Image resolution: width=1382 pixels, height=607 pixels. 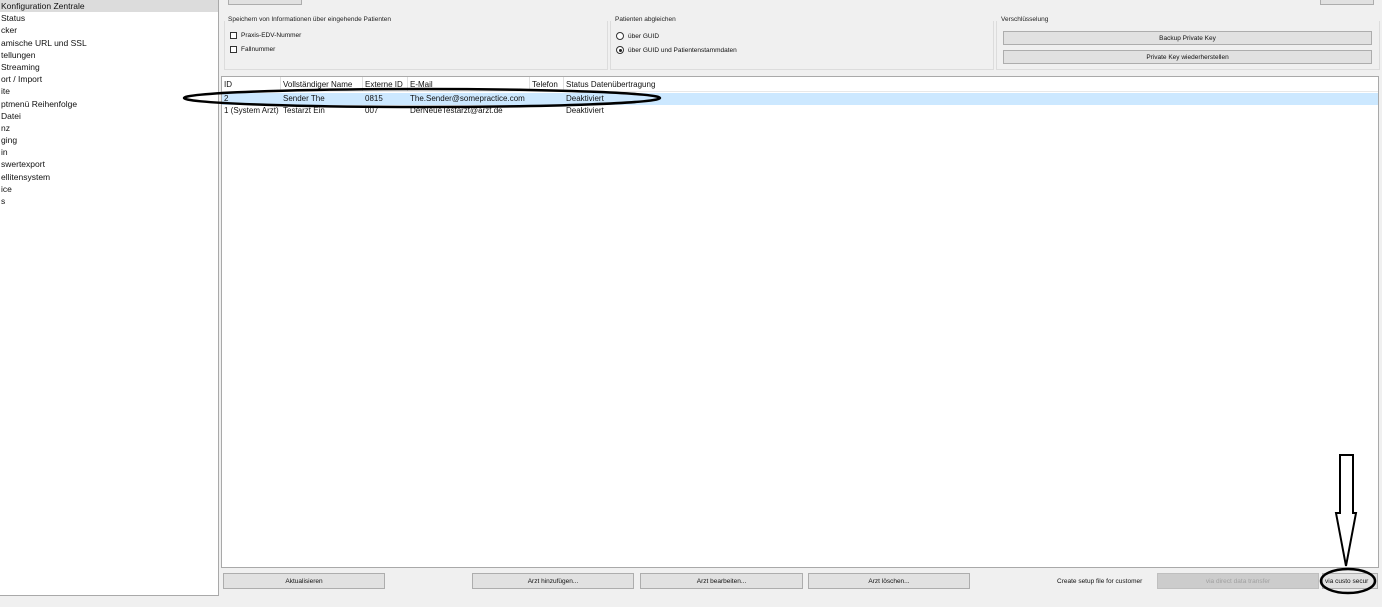 What do you see at coordinates (1350, 581) in the screenshot?
I see `custo-secur-button: via custo secur` at bounding box center [1350, 581].